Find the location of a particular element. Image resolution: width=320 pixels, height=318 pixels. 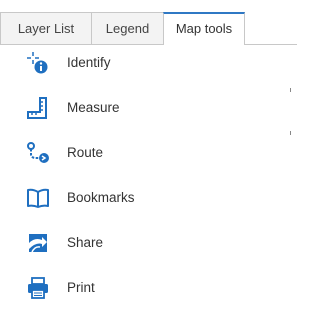

tab-map-tools: Map tools is located at coordinates (204, 28).